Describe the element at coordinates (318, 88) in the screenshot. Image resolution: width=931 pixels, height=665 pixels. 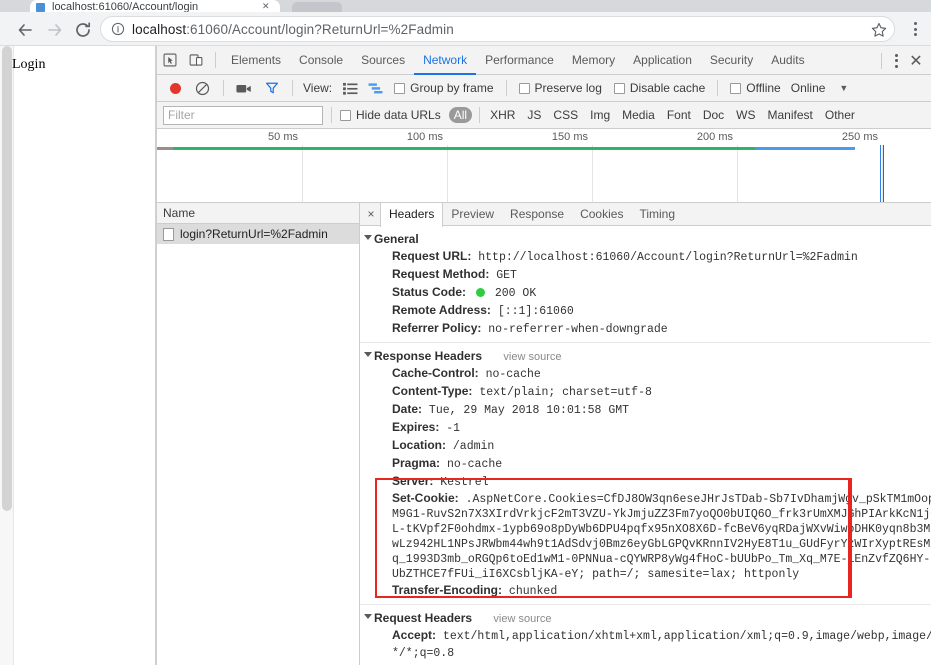
I see `view-label: View:` at that location.